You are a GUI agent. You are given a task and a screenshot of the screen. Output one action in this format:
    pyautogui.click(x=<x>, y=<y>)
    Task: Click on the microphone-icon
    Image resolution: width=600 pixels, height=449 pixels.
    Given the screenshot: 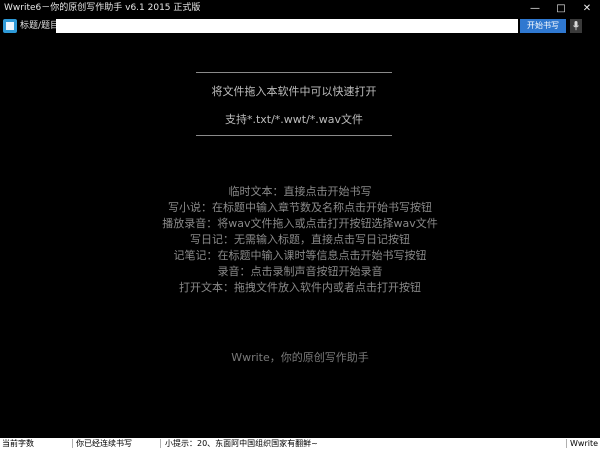 What is the action you would take?
    pyautogui.click(x=576, y=26)
    